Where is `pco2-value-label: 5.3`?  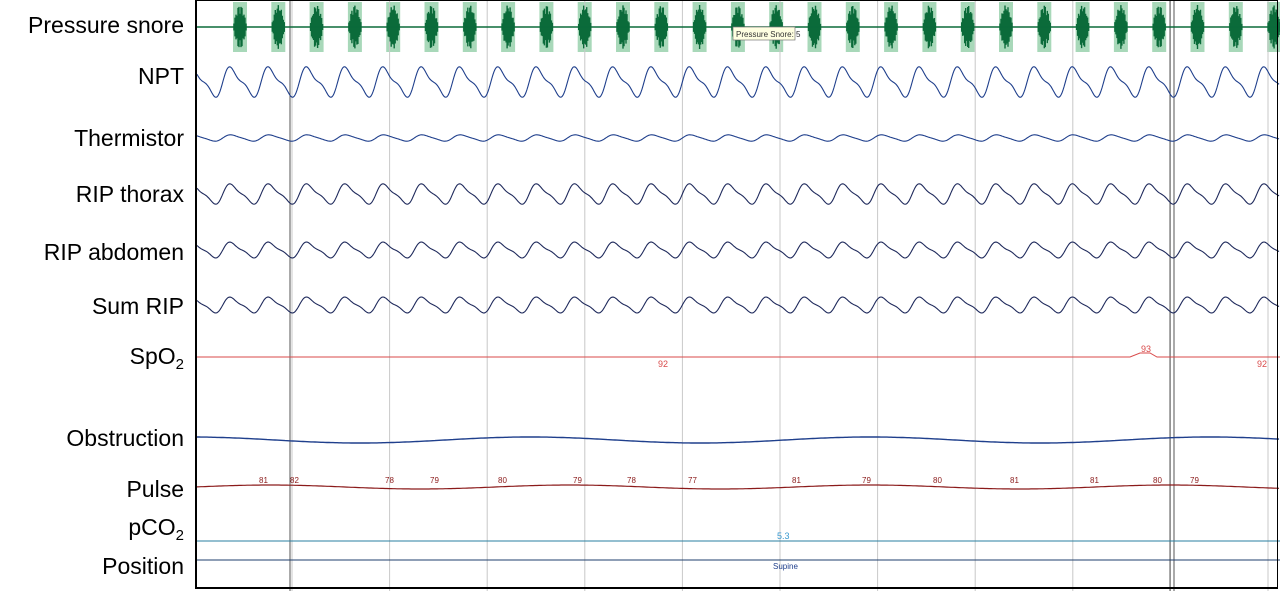
pco2-value-label: 5.3 is located at coordinates (783, 536).